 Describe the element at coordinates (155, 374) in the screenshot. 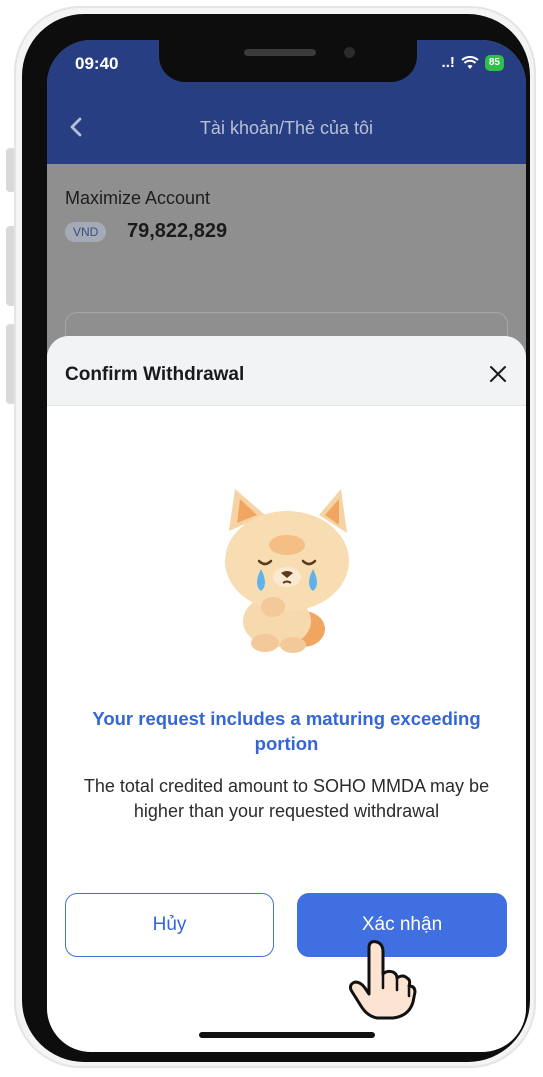

I see `sheet-title: Confirm Withdrawal` at that location.